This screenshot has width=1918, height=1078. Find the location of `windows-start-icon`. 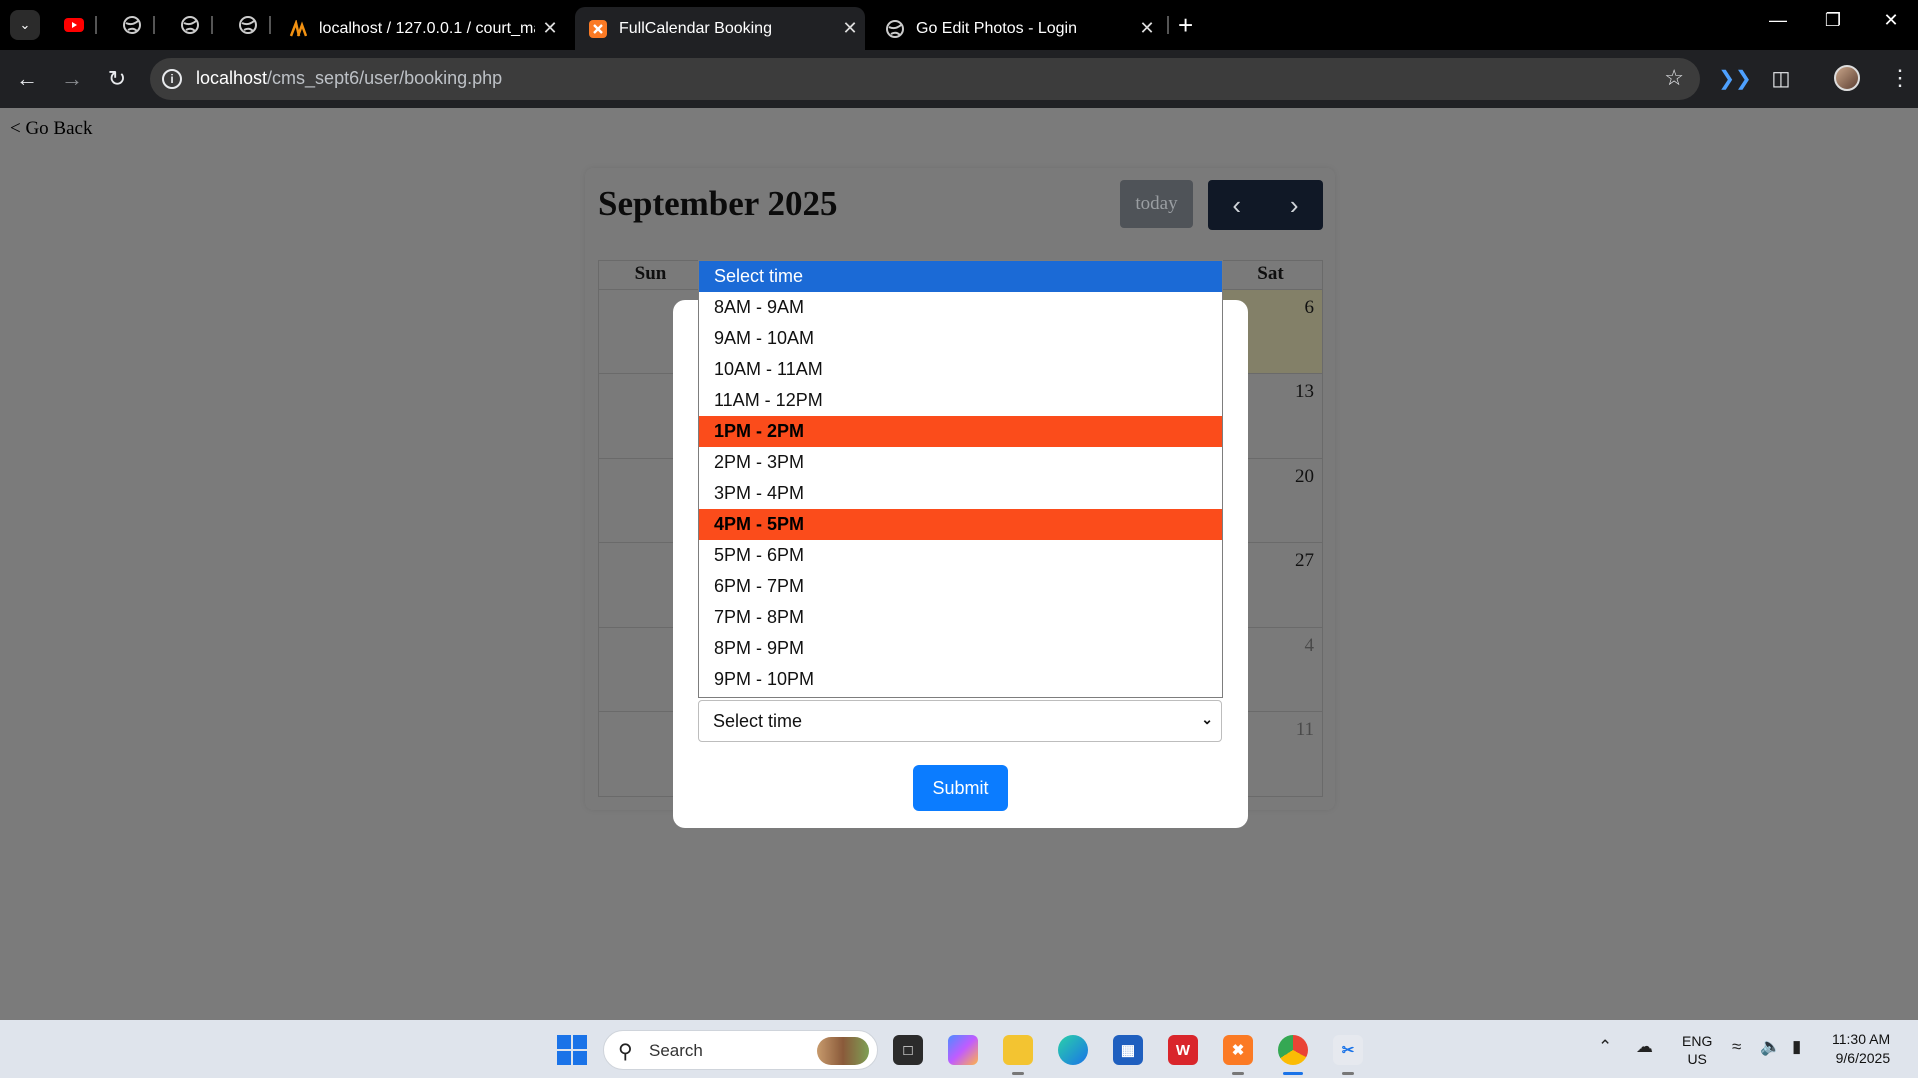

windows-start-icon is located at coordinates (572, 1050).